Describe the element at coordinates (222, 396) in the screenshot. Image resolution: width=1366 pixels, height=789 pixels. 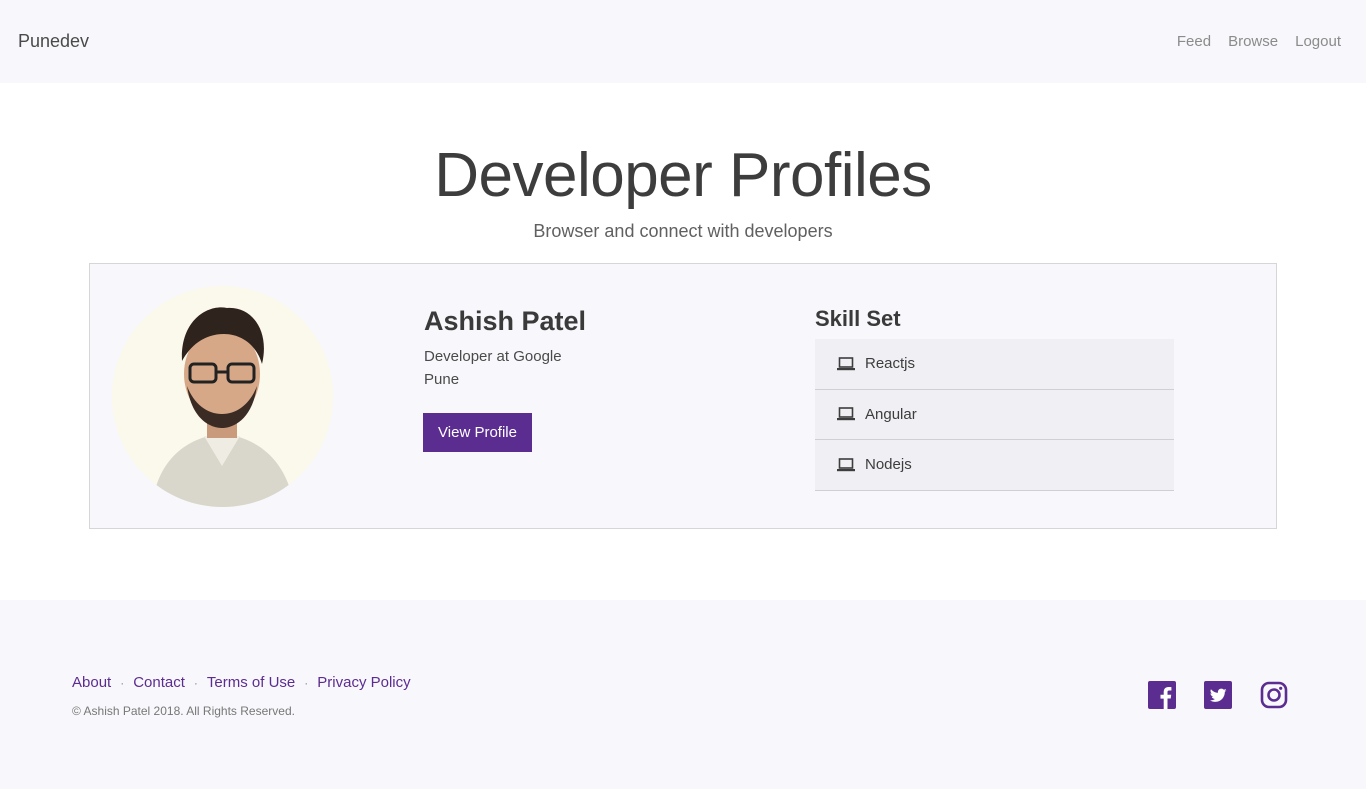
I see `avatar` at that location.